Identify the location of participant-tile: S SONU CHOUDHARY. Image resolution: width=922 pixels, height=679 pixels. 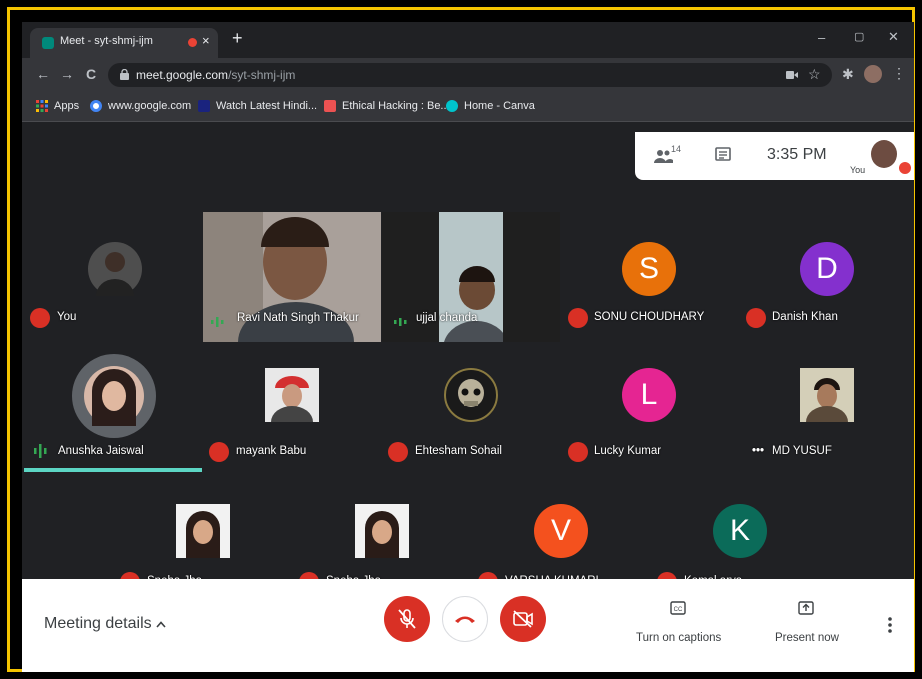
(649, 277).